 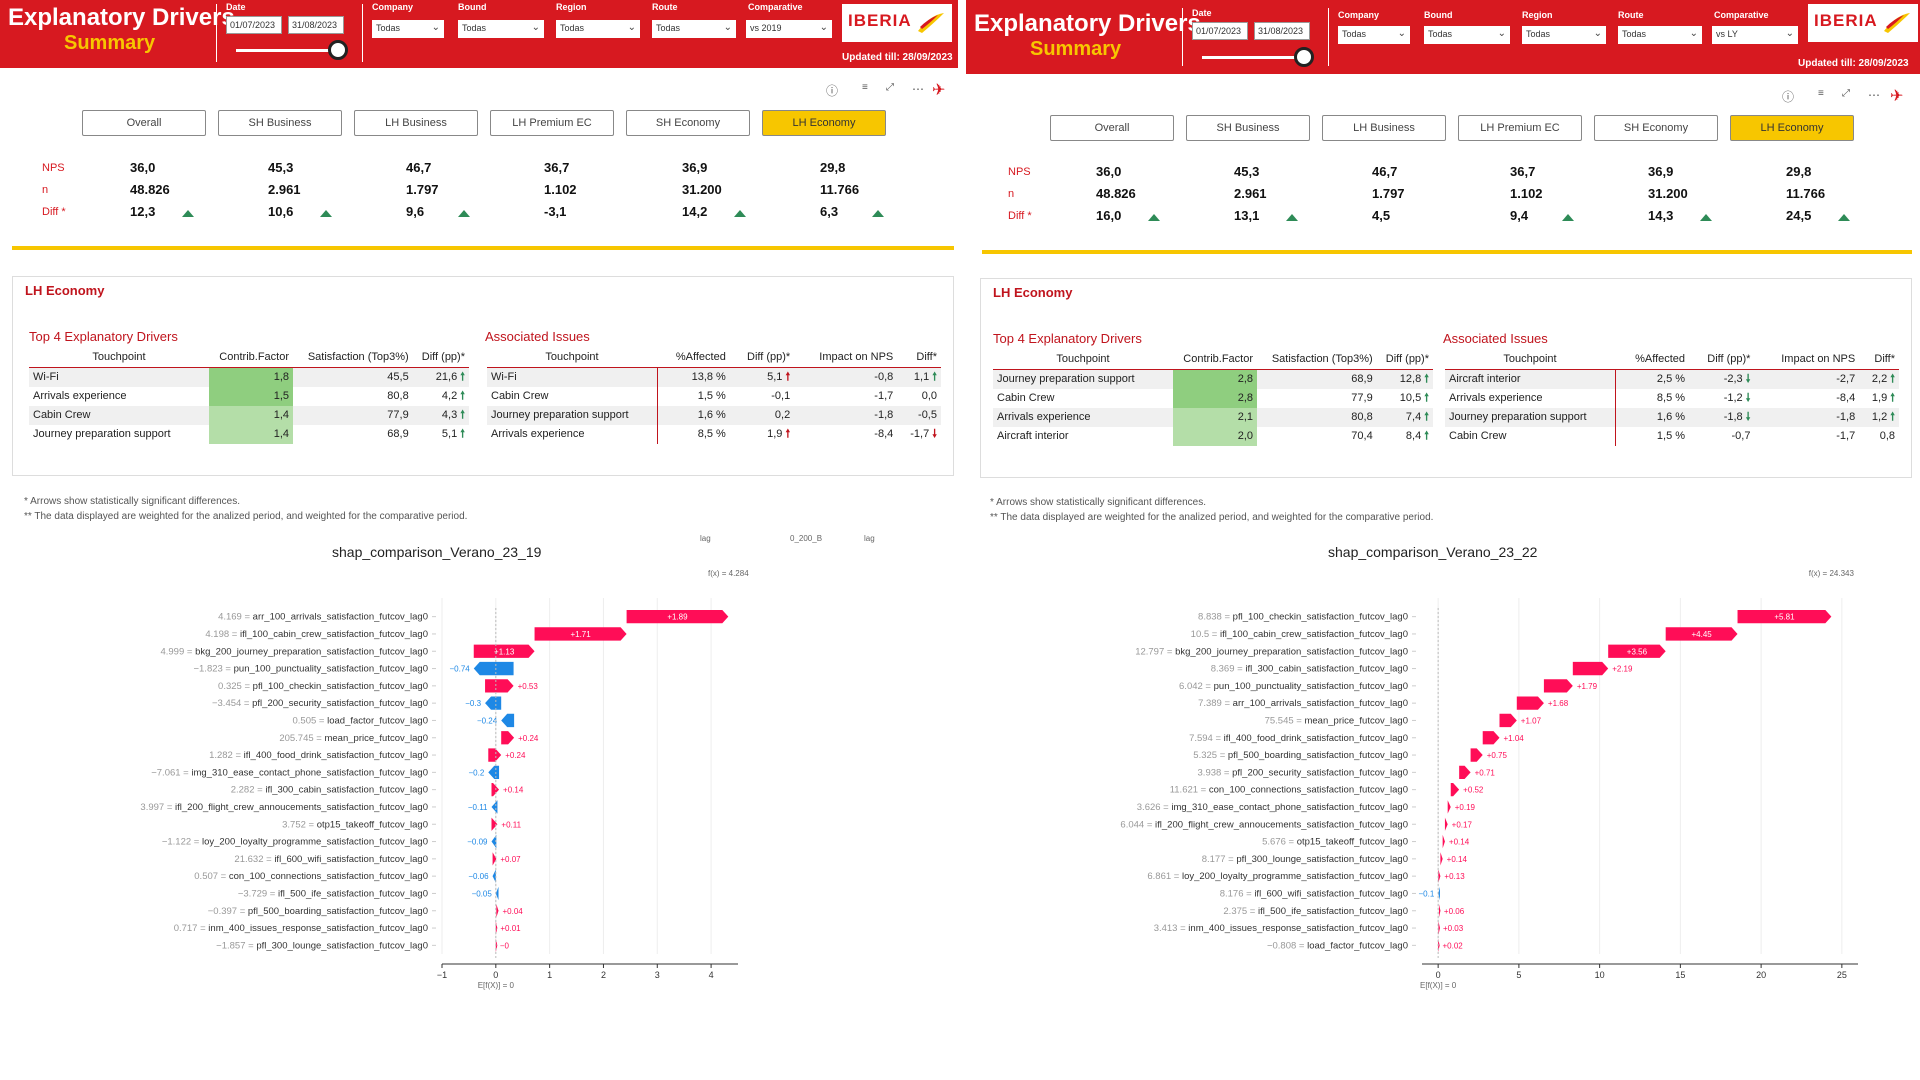 I want to click on diff2-cell: -1,7 🠗, so click(x=919, y=434).